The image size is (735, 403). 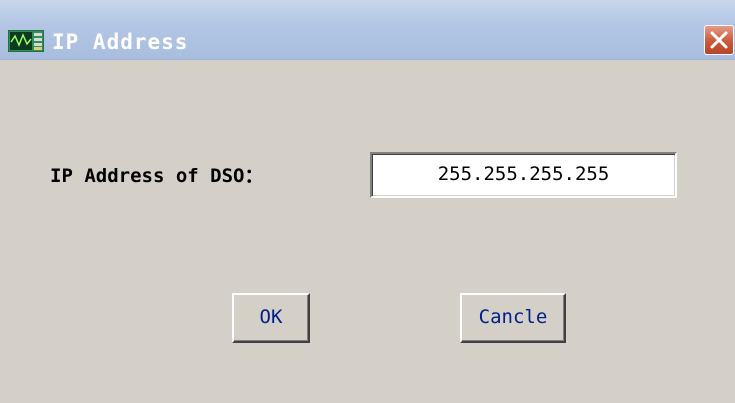 What do you see at coordinates (120, 42) in the screenshot?
I see `window-title: IP Address` at bounding box center [120, 42].